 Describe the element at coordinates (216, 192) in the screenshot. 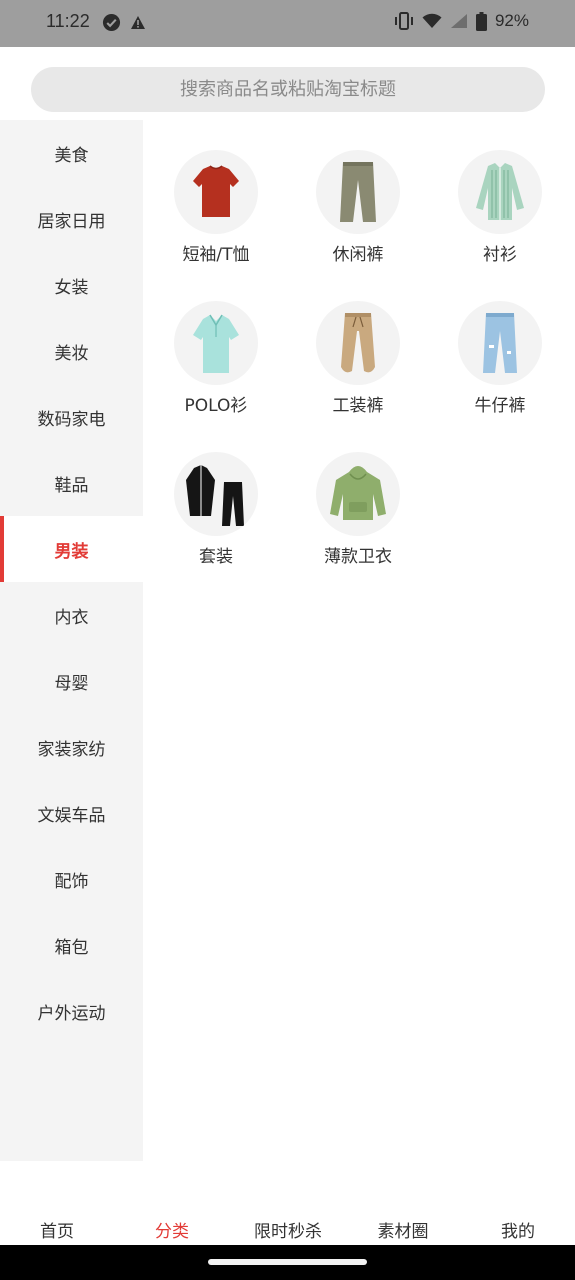

I see `tshirt-icon` at that location.